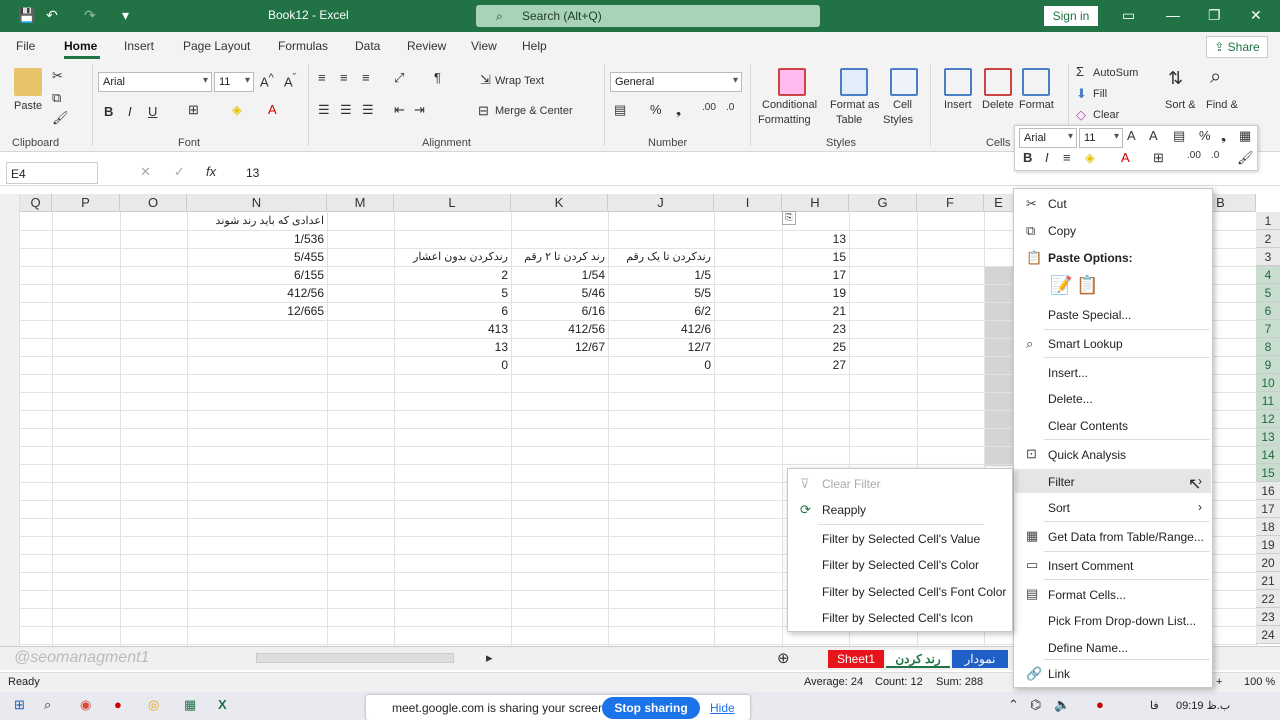 The width and height of the screenshot is (1280, 720). What do you see at coordinates (1179, 136) in the screenshot?
I see `mini-accounting-icon: ▤` at bounding box center [1179, 136].